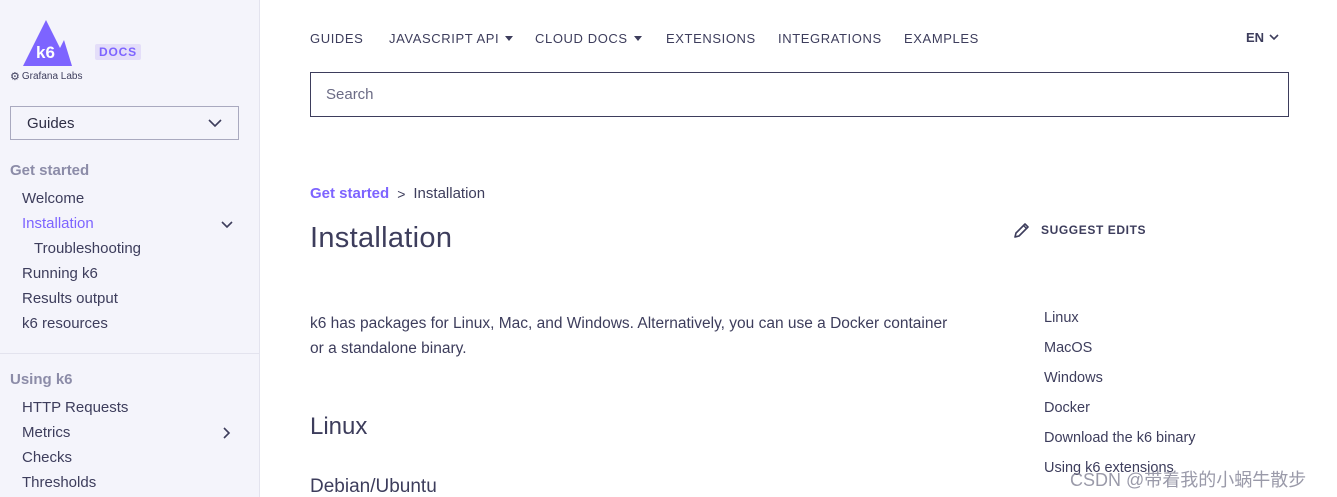 This screenshot has height=497, width=1337. I want to click on nav-extensions-label: EXTENSIONS, so click(711, 38).